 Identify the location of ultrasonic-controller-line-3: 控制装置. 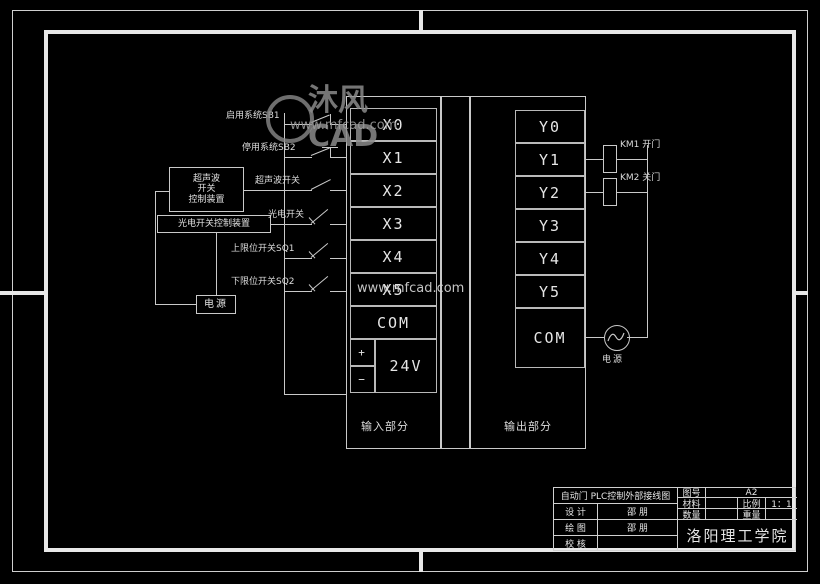
(206, 199).